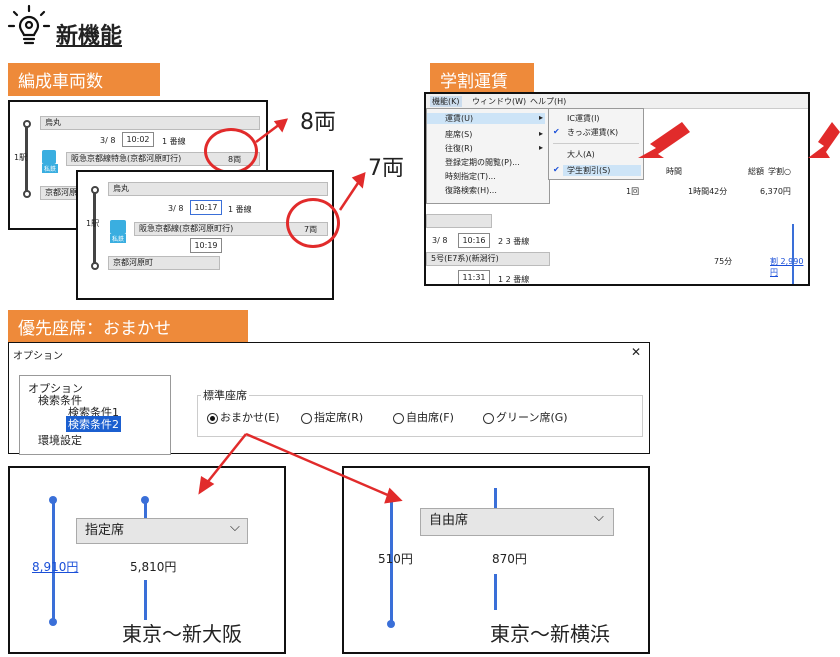  I want to click on menu-divider, so click(596, 143).